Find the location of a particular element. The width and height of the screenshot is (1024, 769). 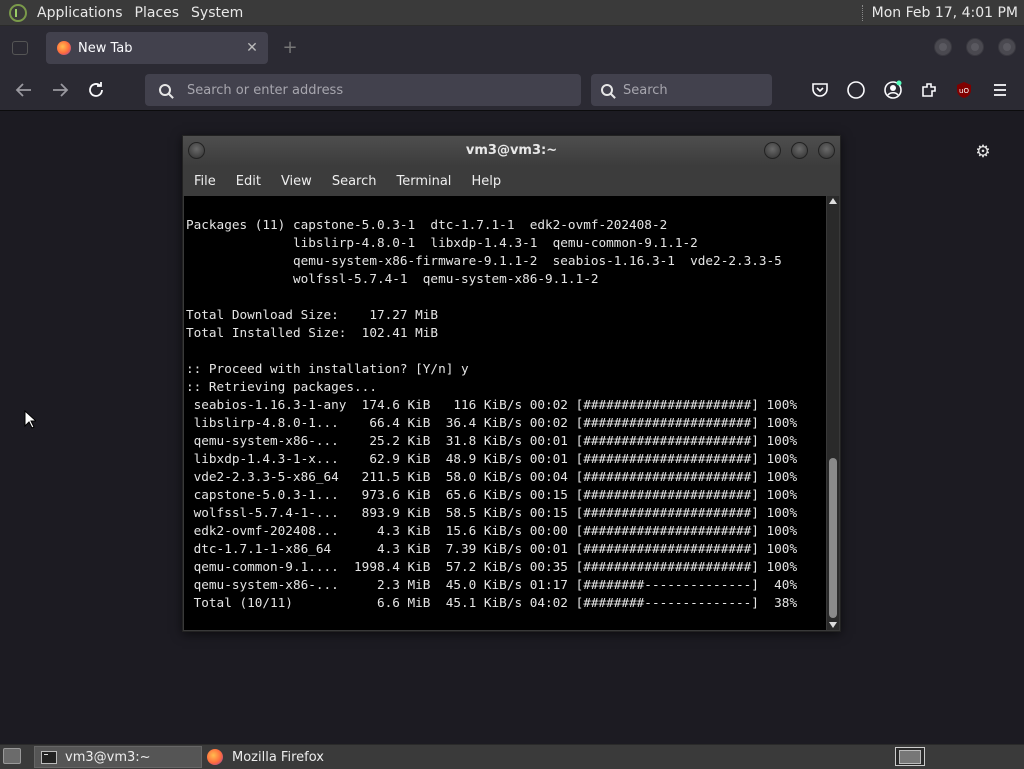

menu-edit: Edit is located at coordinates (248, 181).